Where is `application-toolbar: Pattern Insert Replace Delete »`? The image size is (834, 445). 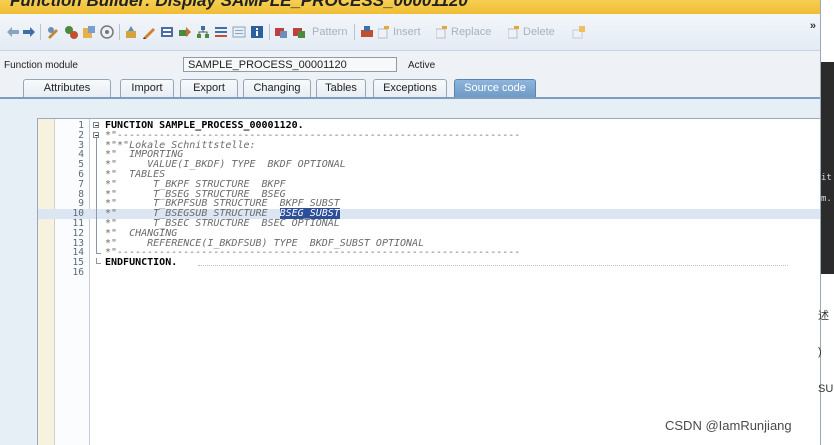
application-toolbar: Pattern Insert Replace Delete » is located at coordinates (410, 32).